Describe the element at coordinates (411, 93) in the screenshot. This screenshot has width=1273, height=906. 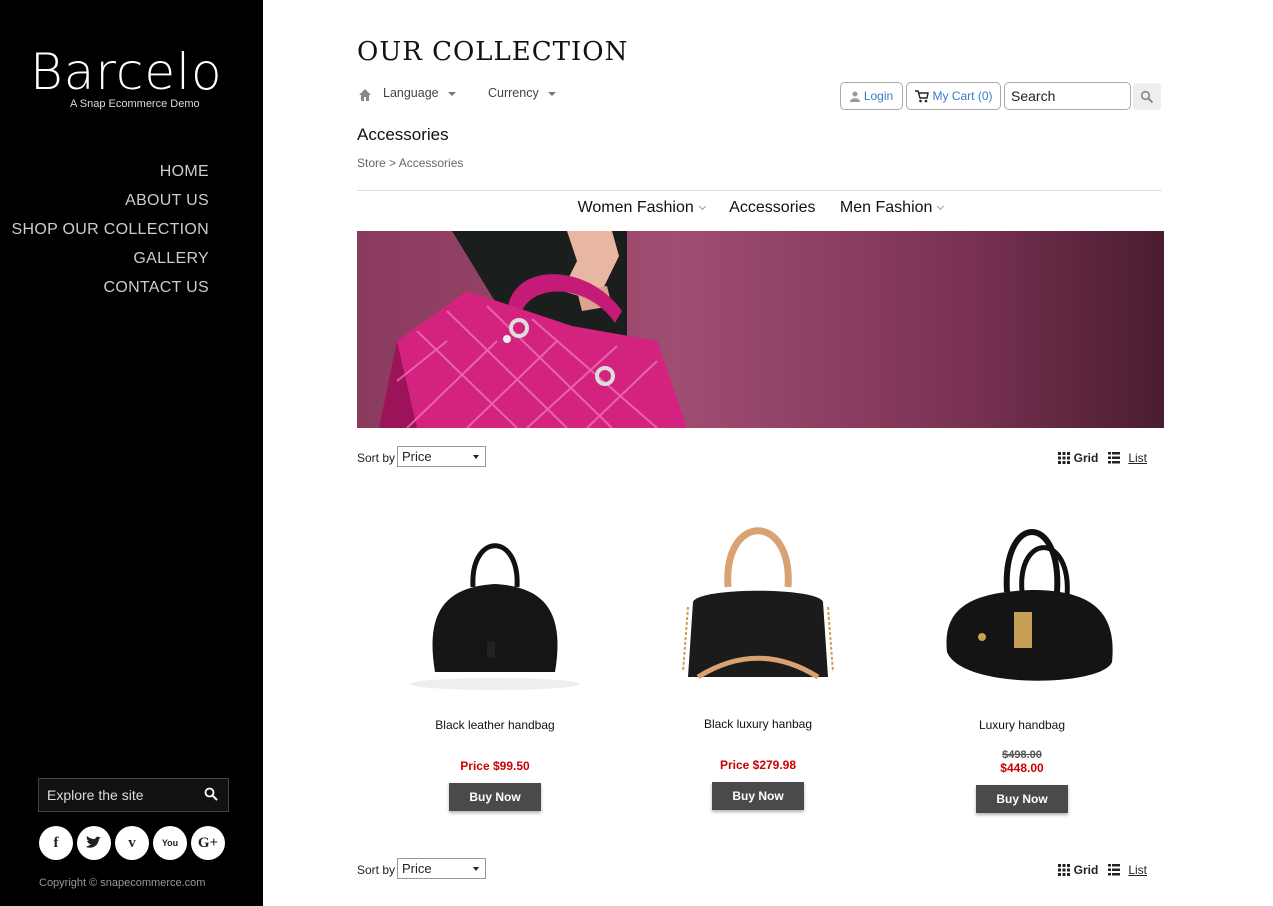
I see `language-label: Language` at that location.